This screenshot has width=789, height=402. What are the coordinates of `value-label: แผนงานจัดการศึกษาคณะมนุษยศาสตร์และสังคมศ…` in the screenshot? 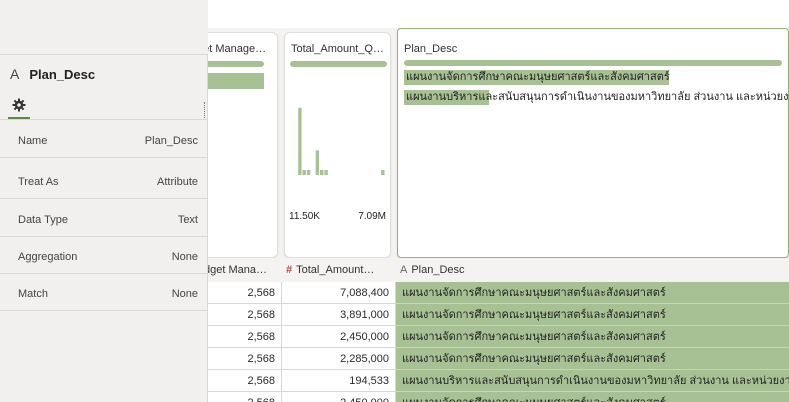 It's located at (538, 77).